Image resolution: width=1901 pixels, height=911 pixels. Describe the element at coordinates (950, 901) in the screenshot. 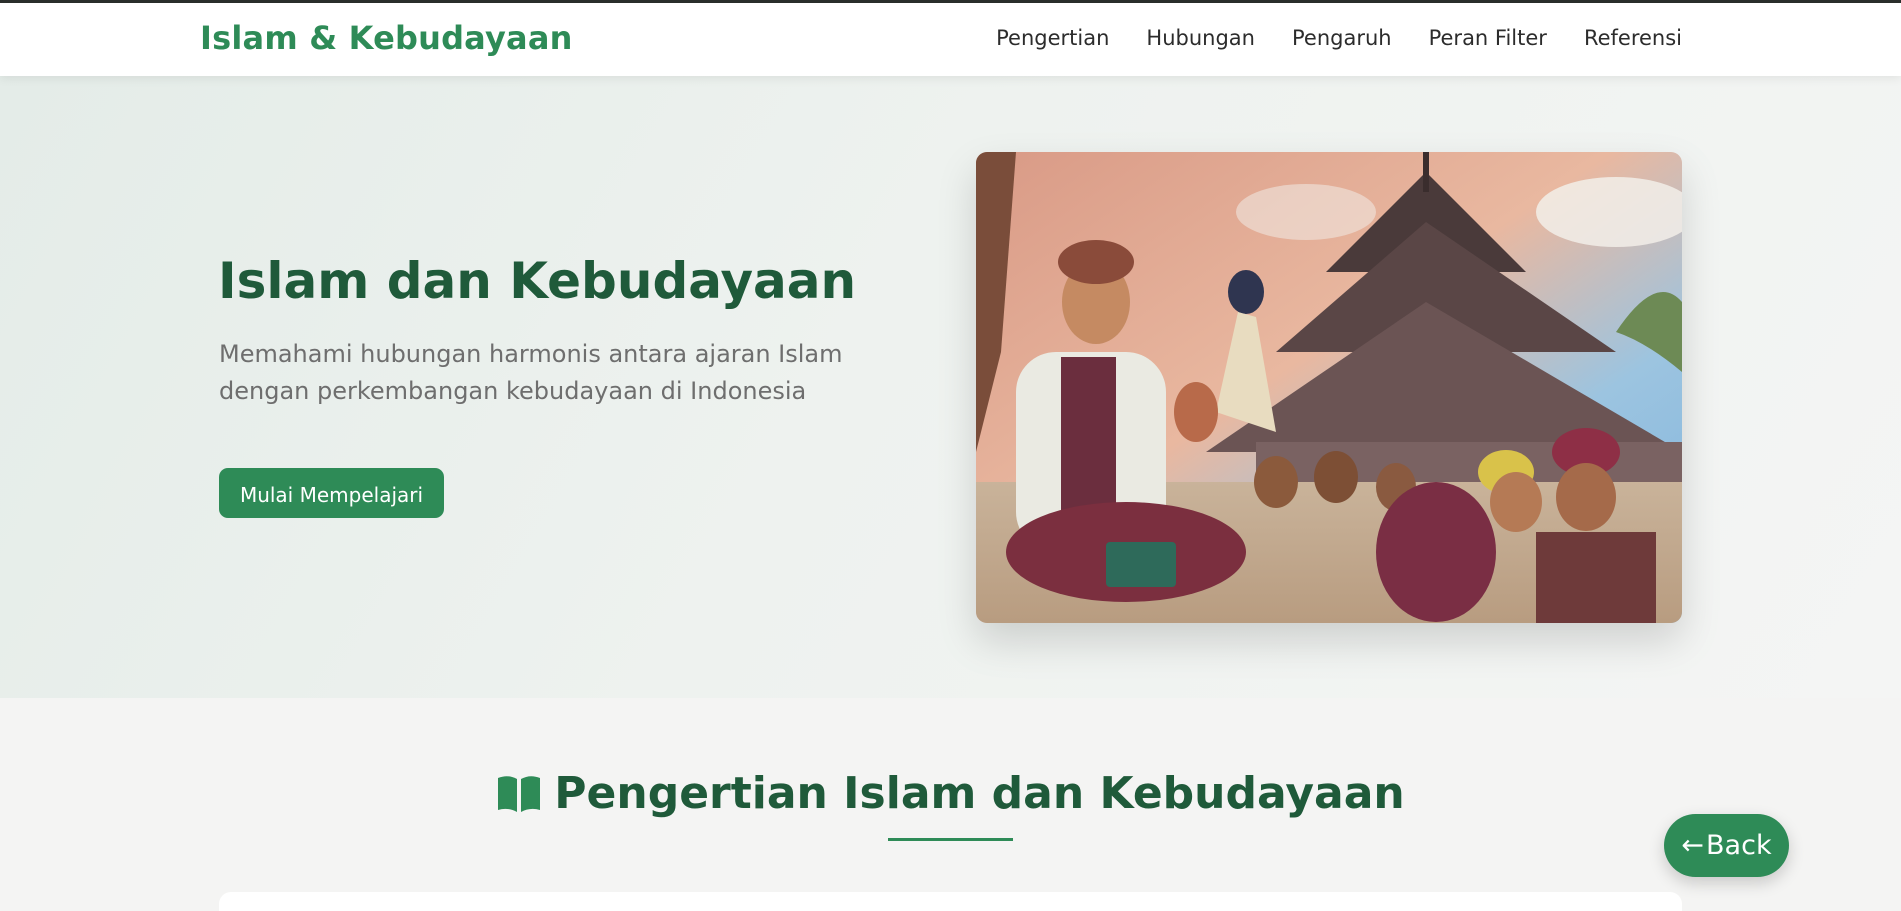

I see `content-card` at that location.